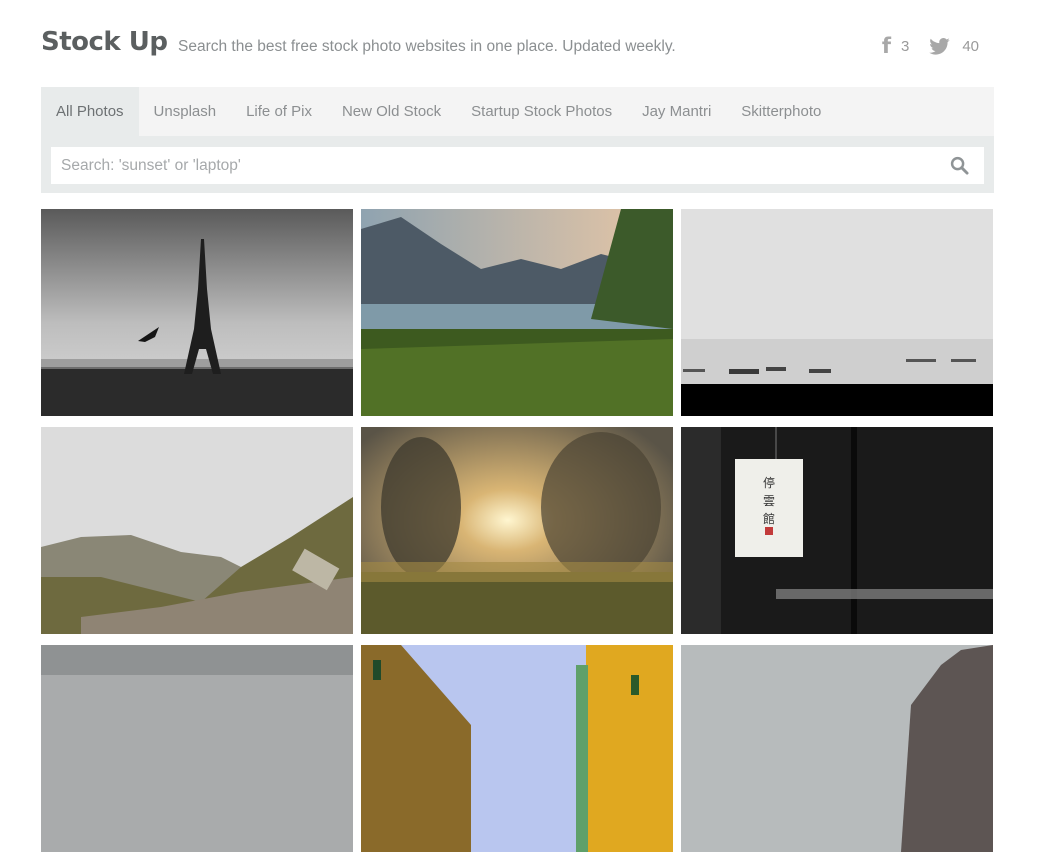  What do you see at coordinates (90, 111) in the screenshot?
I see `tab-all-photos: All Photos` at bounding box center [90, 111].